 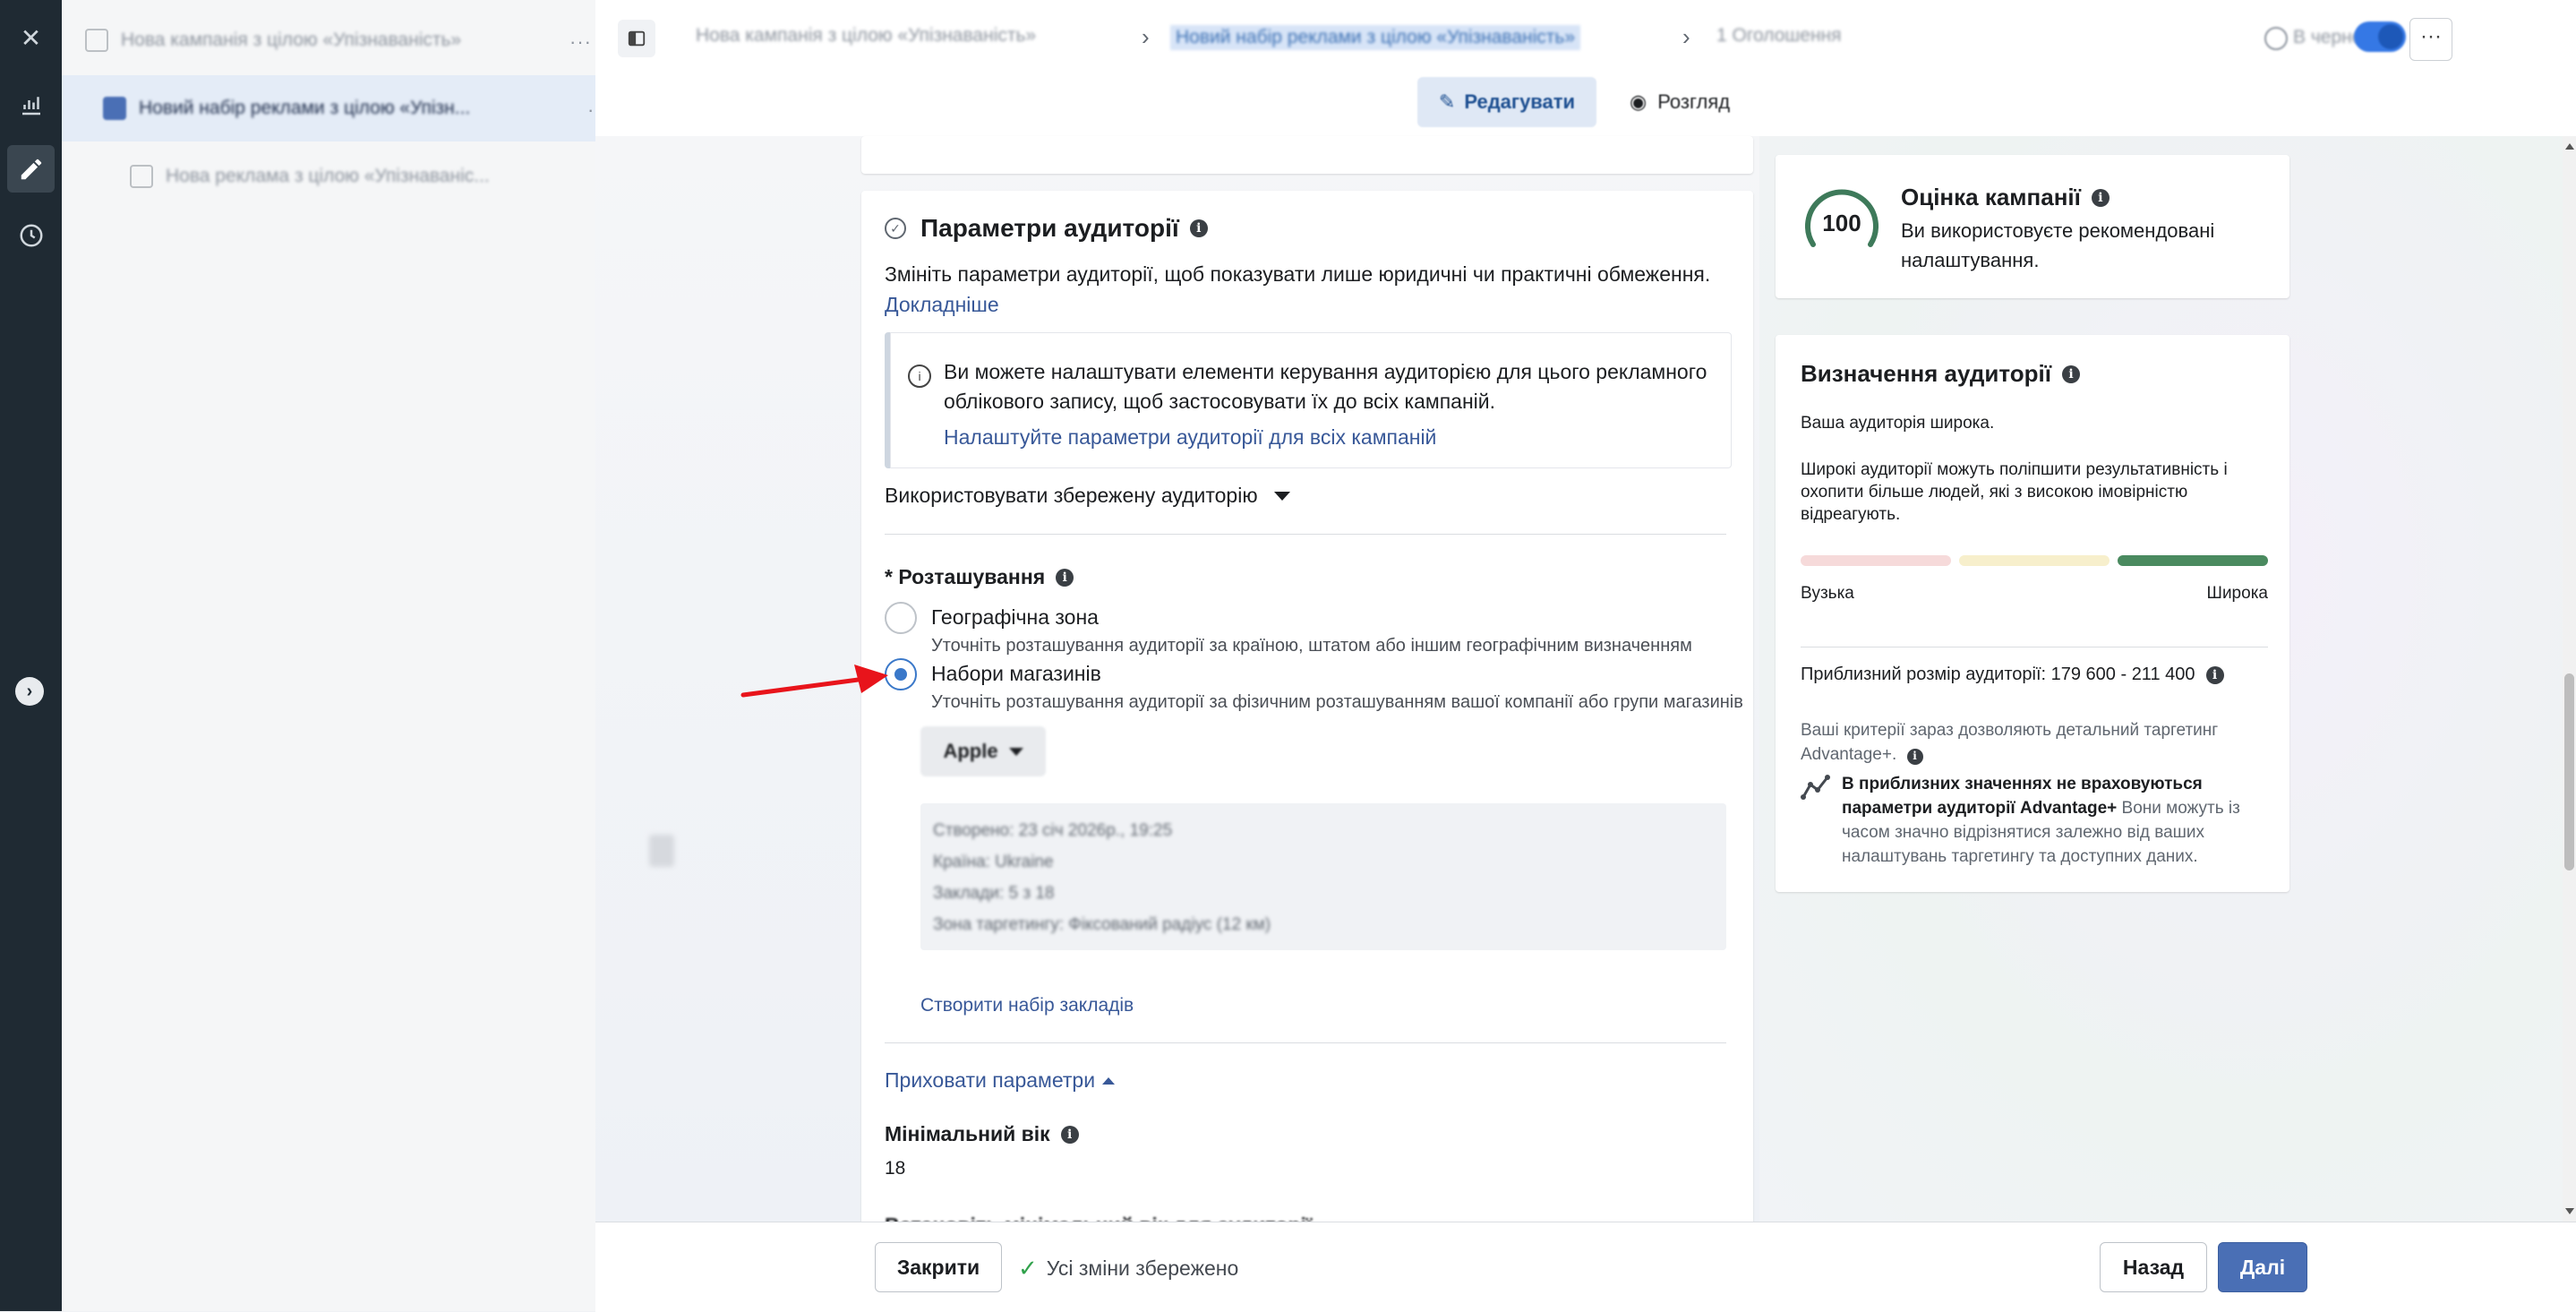 What do you see at coordinates (1694, 102) in the screenshot?
I see `review-mode-label: Розгляд` at bounding box center [1694, 102].